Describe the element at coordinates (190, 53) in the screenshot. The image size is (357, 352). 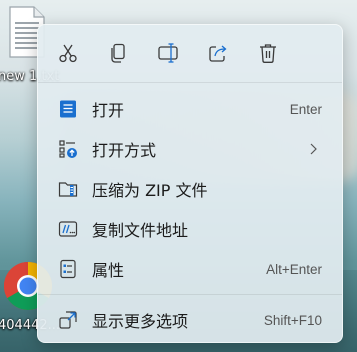
I see `context-menu-toolbar` at that location.